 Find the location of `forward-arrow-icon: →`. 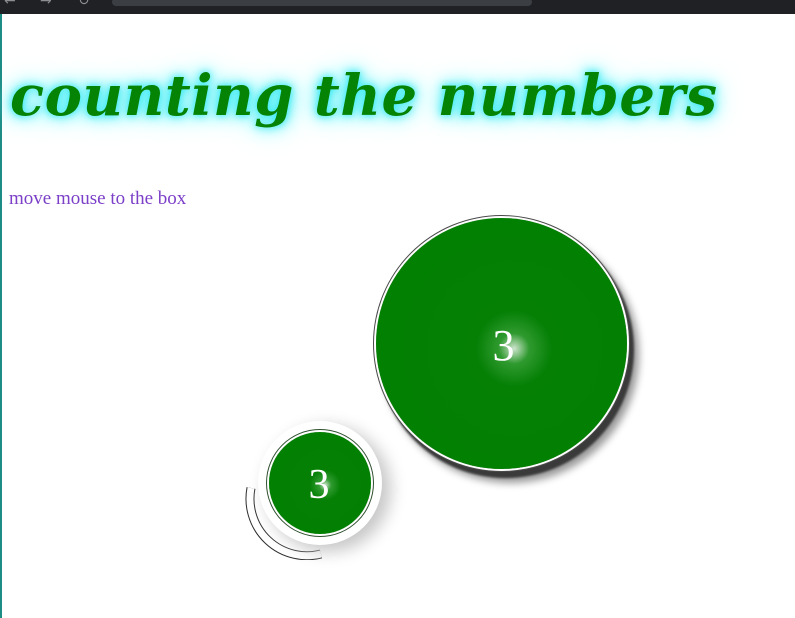

forward-arrow-icon: → is located at coordinates (46, 4).